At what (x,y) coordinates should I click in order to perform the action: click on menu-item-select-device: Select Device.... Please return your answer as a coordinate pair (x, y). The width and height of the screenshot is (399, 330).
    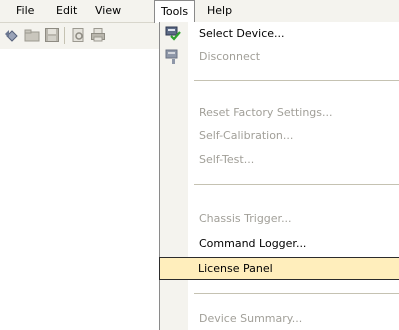
    Looking at the image, I should click on (279, 33).